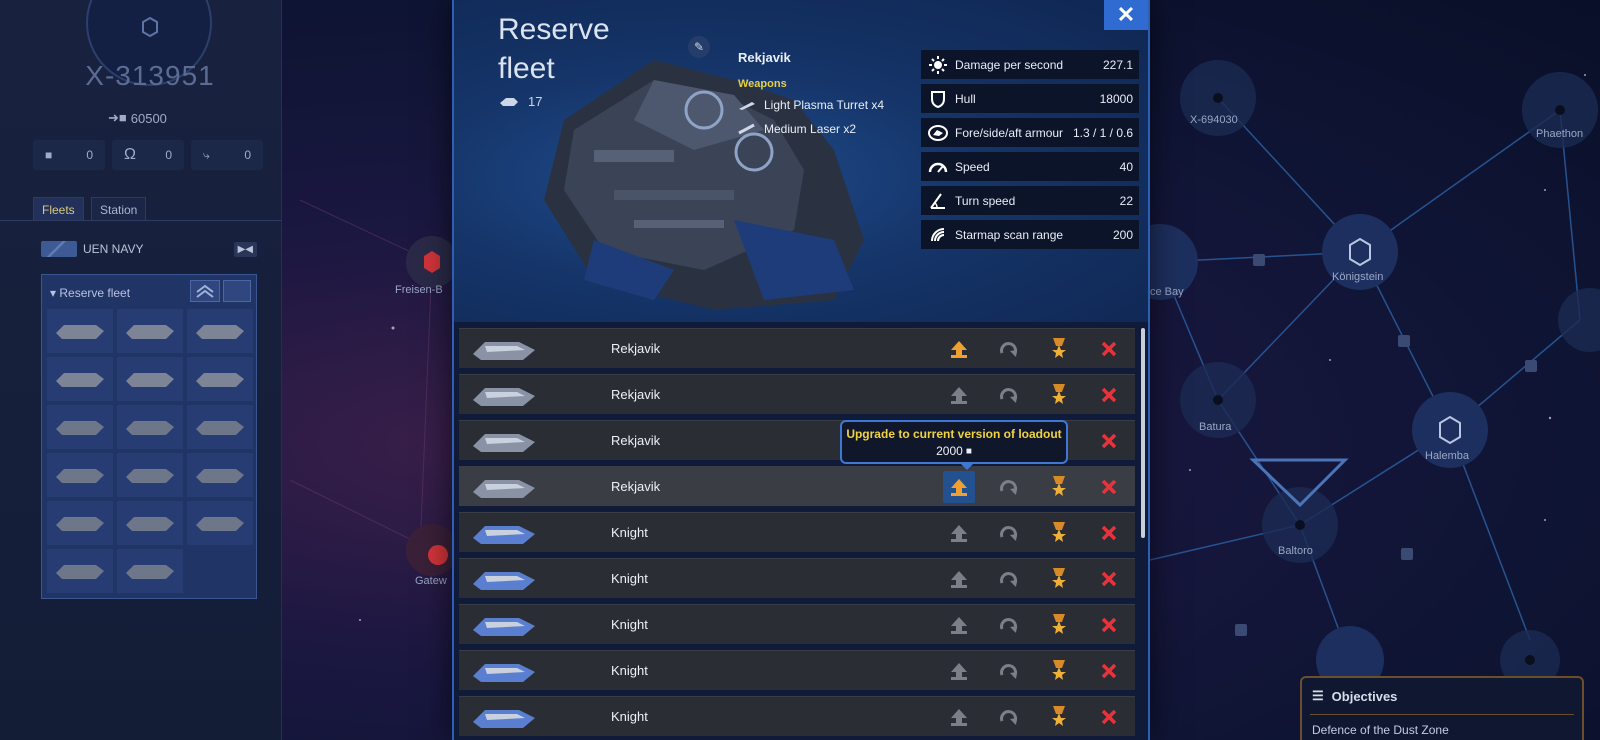 The height and width of the screenshot is (740, 1600). What do you see at coordinates (1354, 696) in the screenshot?
I see `objectives-header: ☰ Objectives` at bounding box center [1354, 696].